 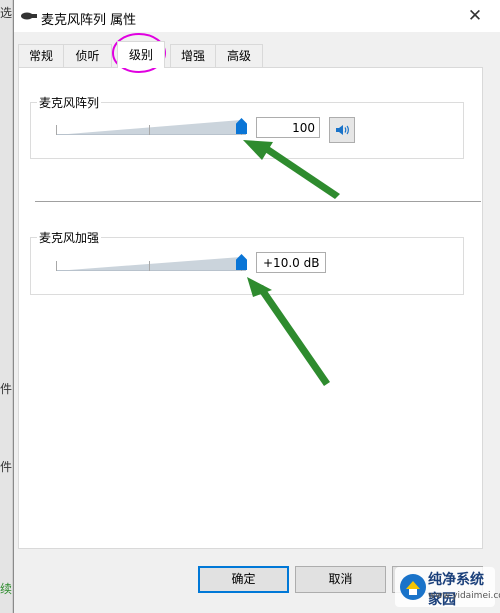 I want to click on section-divider, so click(x=258, y=201).